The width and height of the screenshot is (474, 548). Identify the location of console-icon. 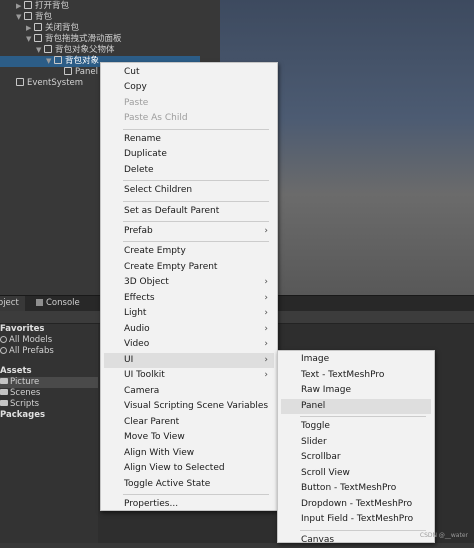
(39, 302).